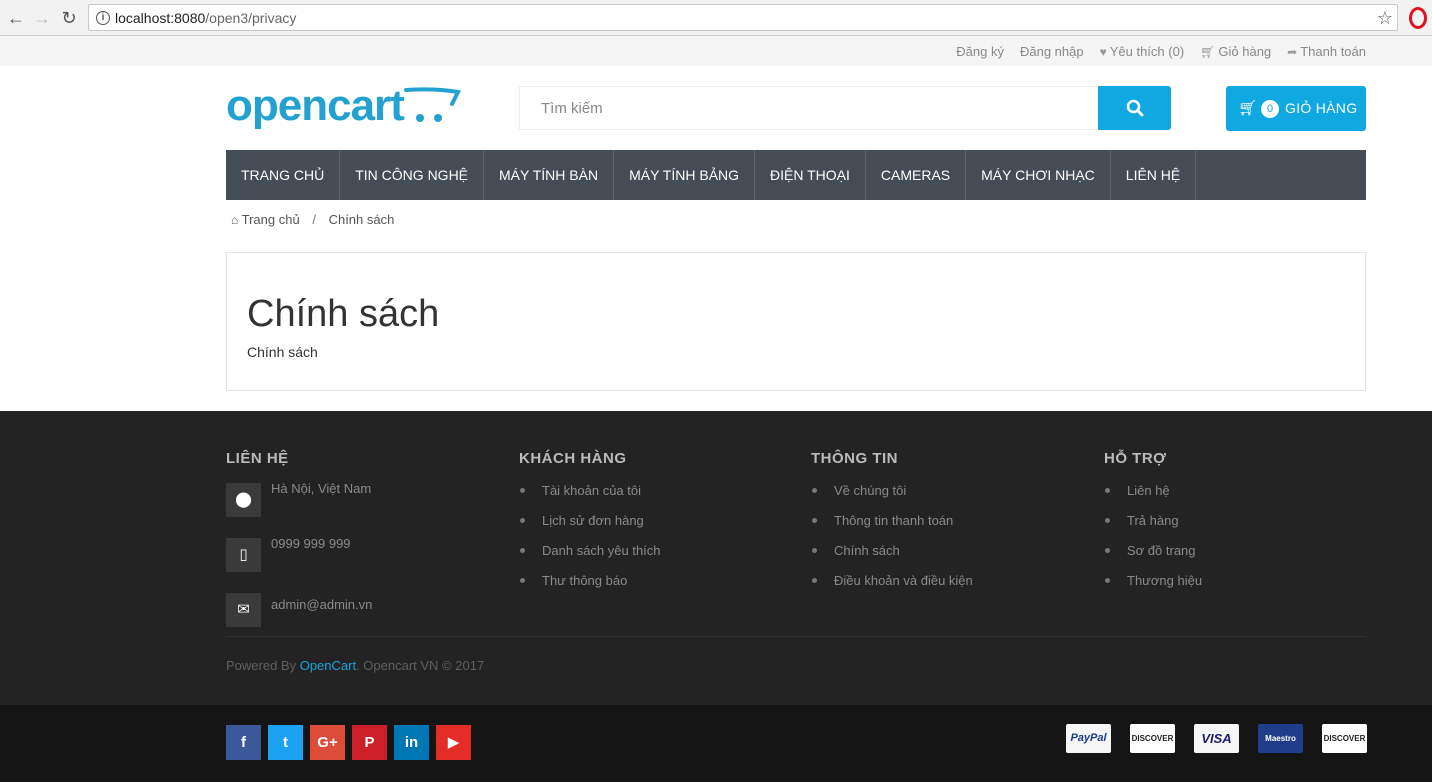 This screenshot has width=1432, height=782. I want to click on page-title: Chính sách, so click(343, 314).